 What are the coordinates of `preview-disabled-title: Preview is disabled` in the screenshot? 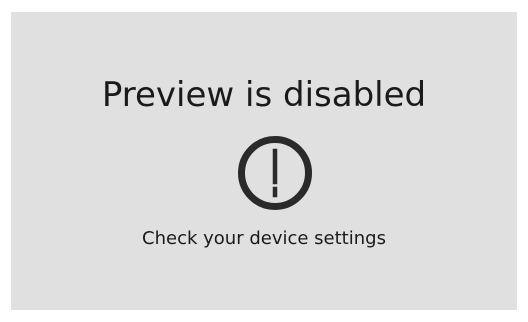 It's located at (264, 95).